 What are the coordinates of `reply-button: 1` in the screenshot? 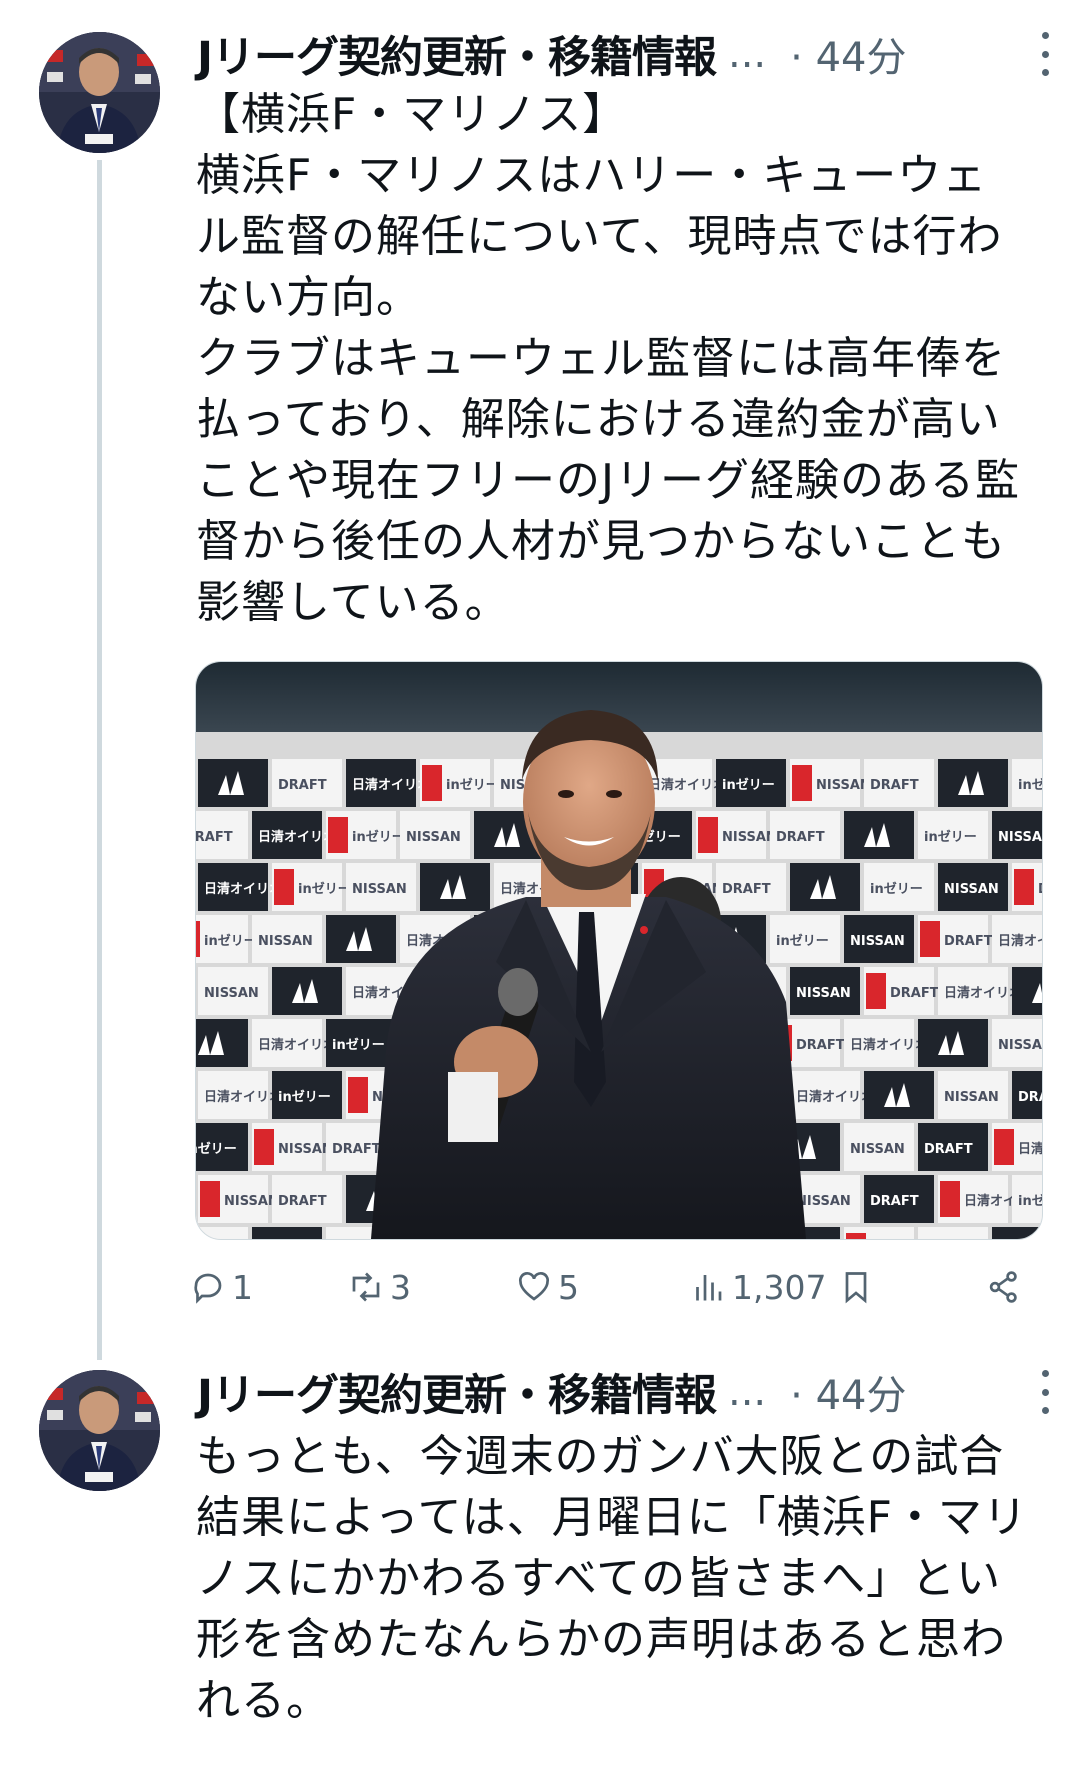 It's located at (221, 1287).